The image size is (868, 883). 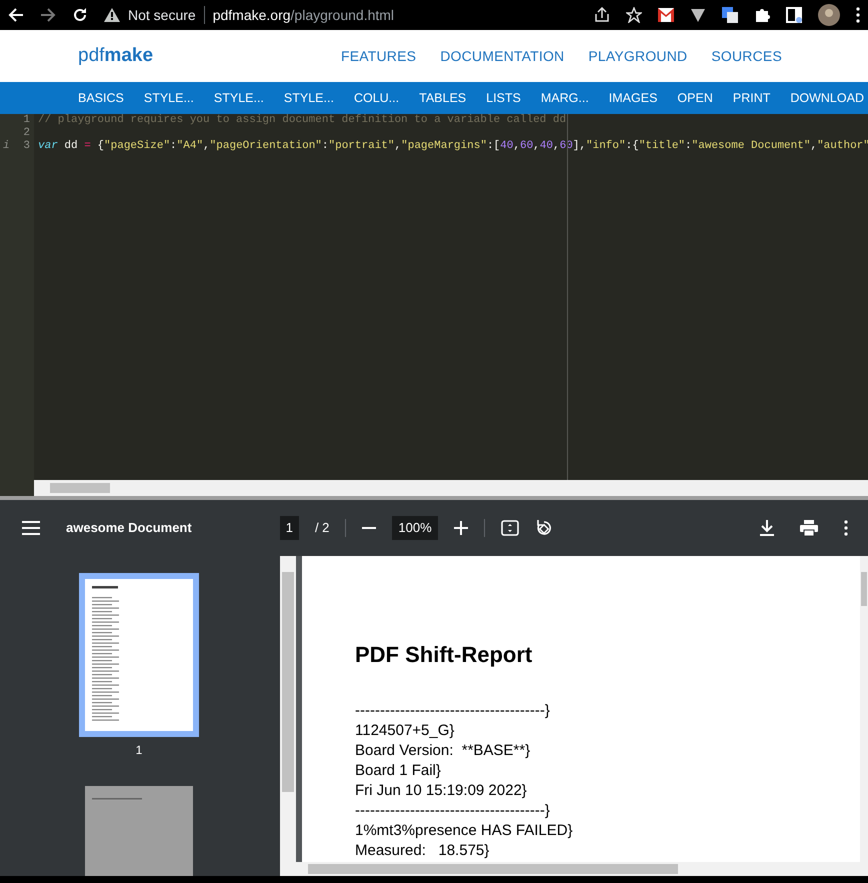 What do you see at coordinates (16, 15) in the screenshot?
I see `back-icon` at bounding box center [16, 15].